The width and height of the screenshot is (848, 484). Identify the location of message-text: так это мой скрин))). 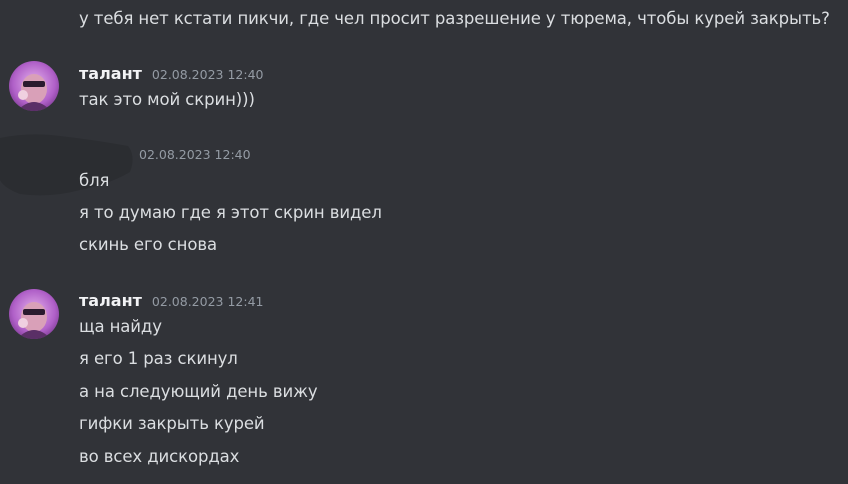
(167, 99).